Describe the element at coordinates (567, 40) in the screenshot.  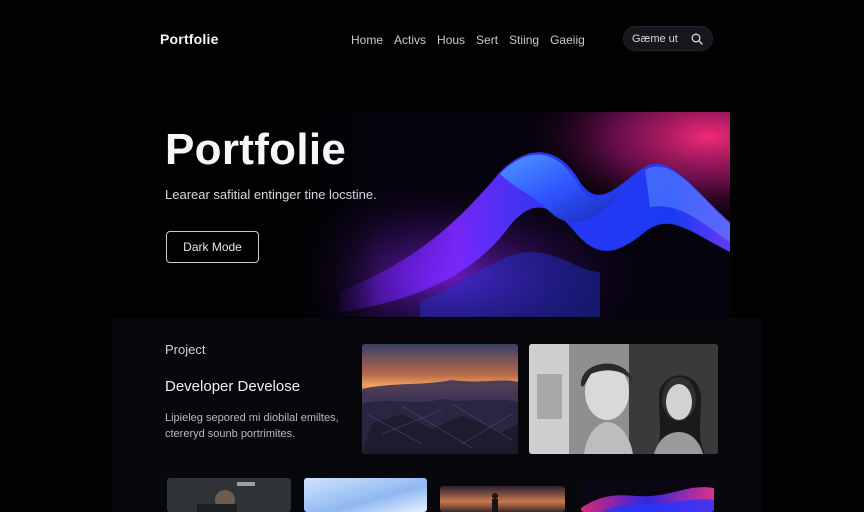
I see `nav-item-gaeiig: Gaeiig` at that location.